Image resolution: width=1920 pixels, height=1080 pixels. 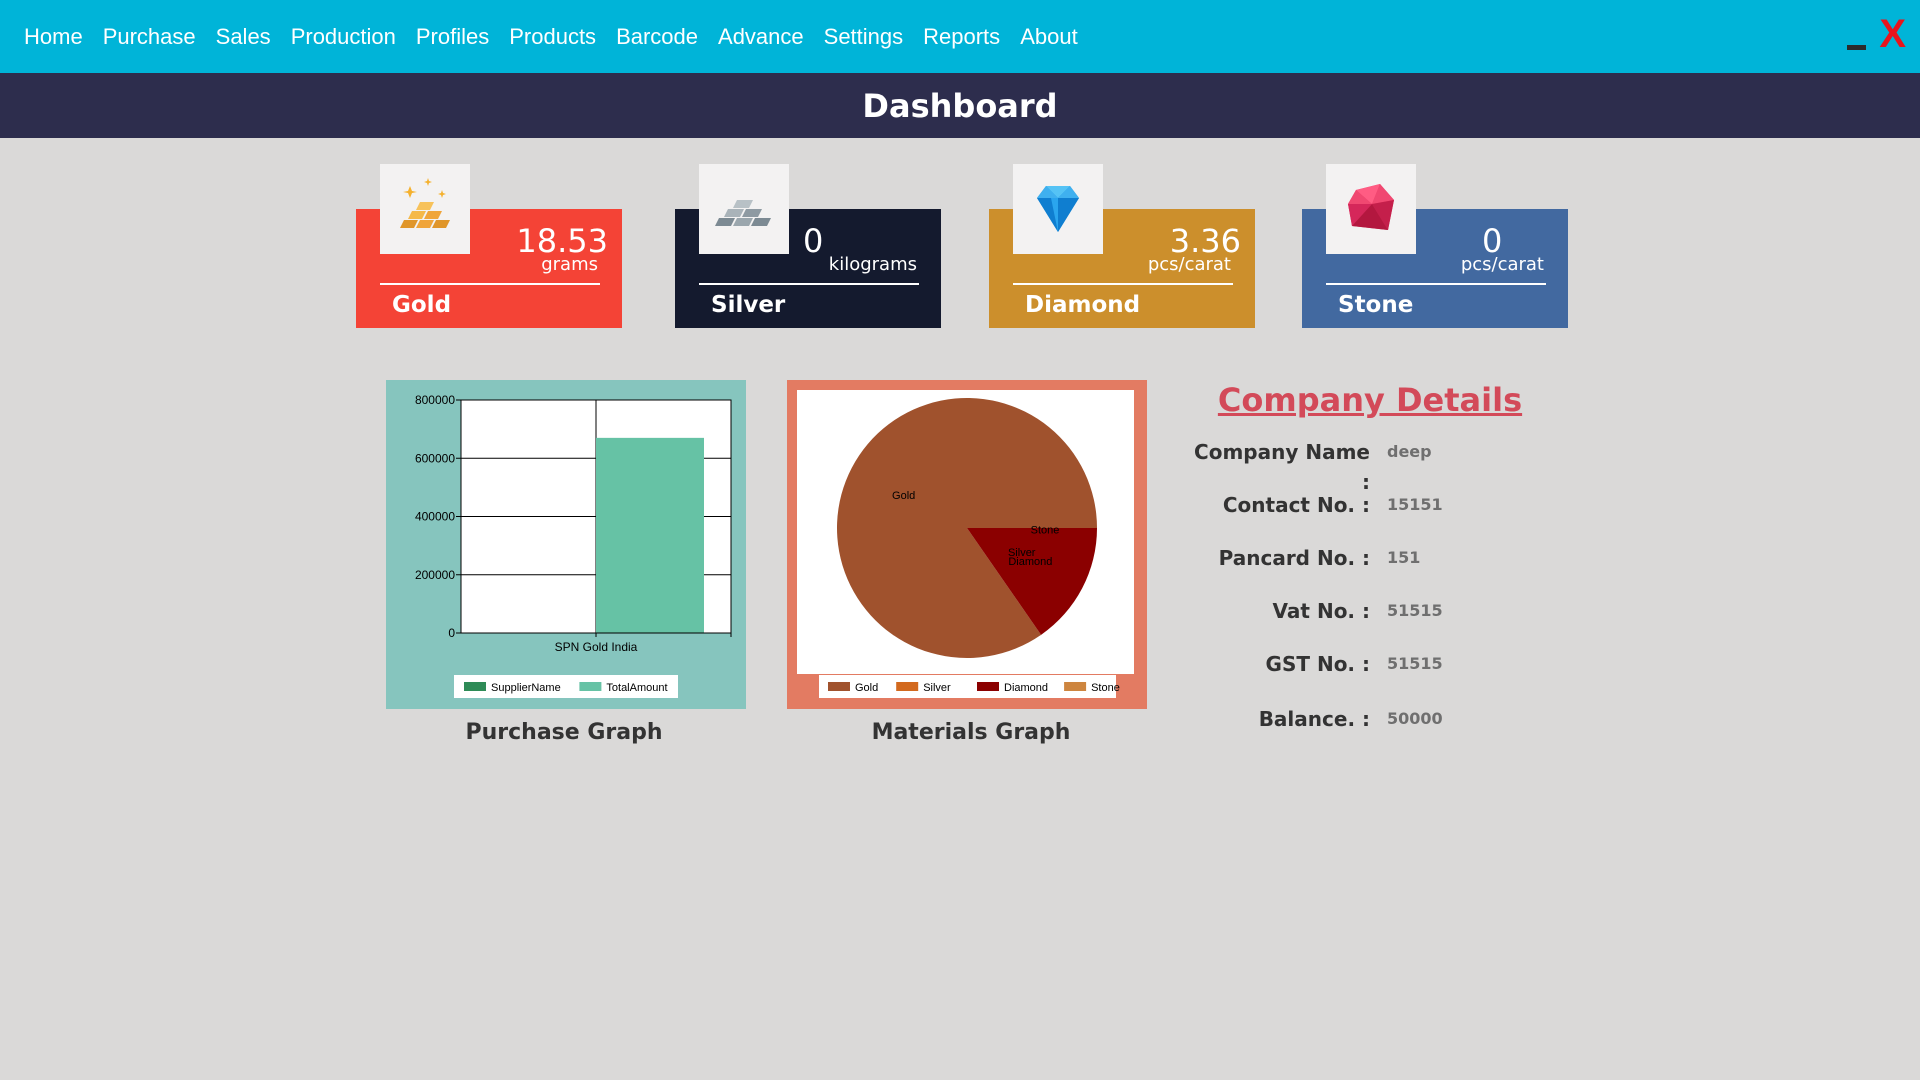 What do you see at coordinates (435, 517) in the screenshot?
I see `y-tick-label: 400000` at bounding box center [435, 517].